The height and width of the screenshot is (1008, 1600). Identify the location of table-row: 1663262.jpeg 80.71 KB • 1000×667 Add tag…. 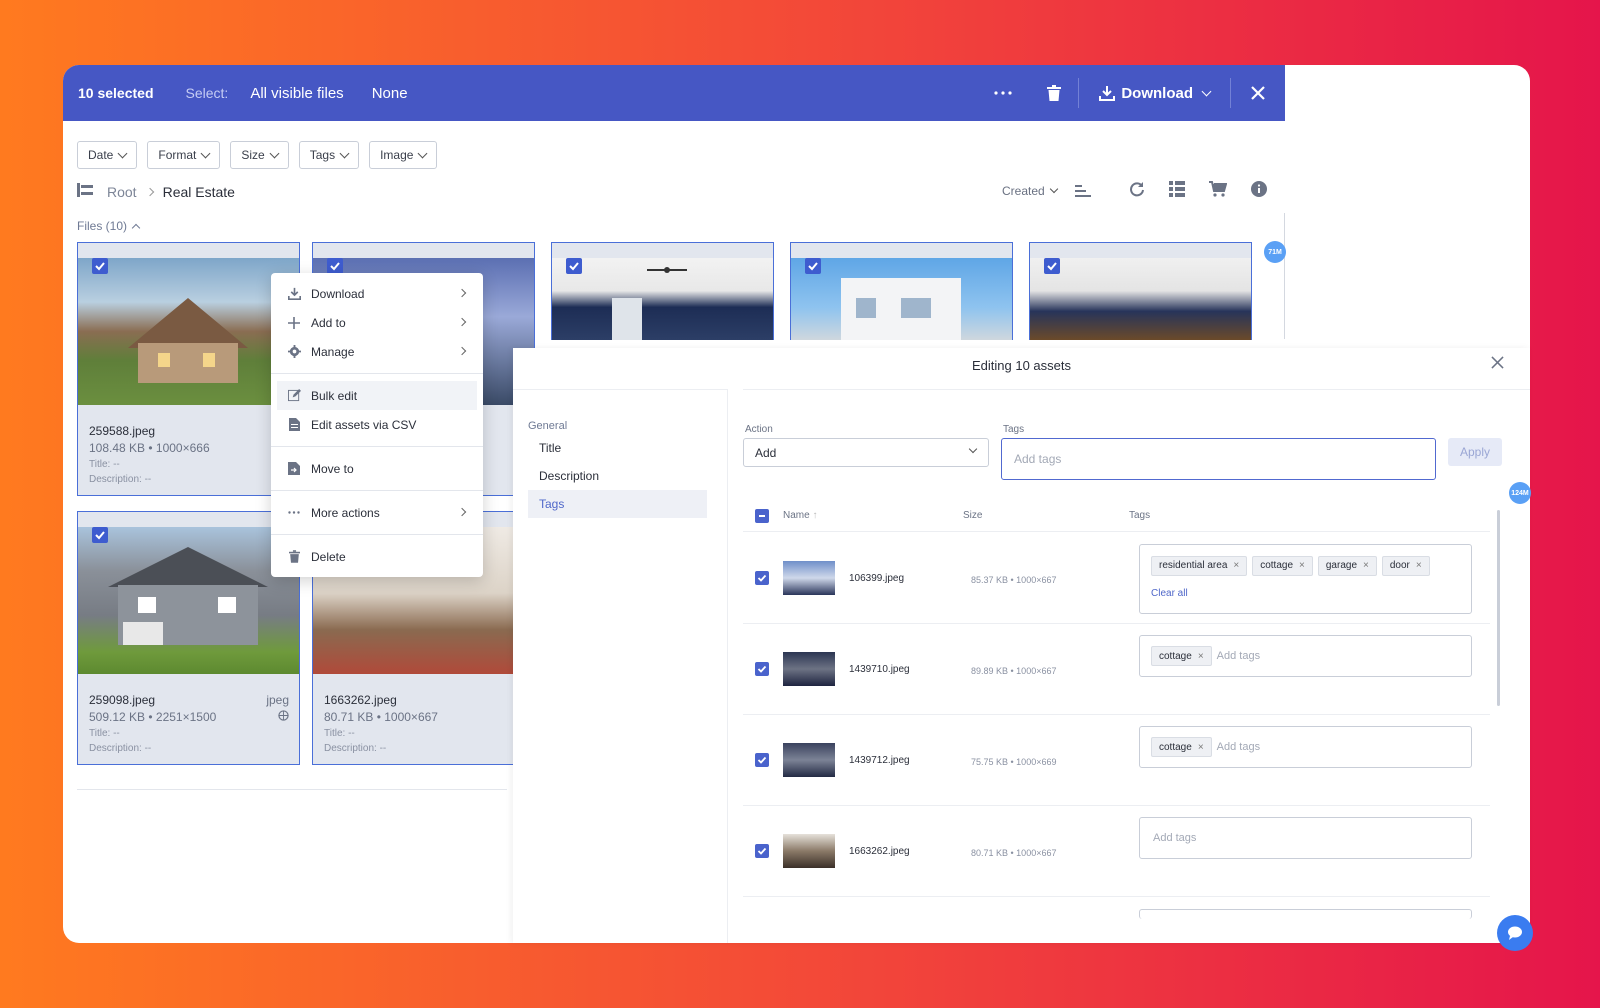
(1116, 851).